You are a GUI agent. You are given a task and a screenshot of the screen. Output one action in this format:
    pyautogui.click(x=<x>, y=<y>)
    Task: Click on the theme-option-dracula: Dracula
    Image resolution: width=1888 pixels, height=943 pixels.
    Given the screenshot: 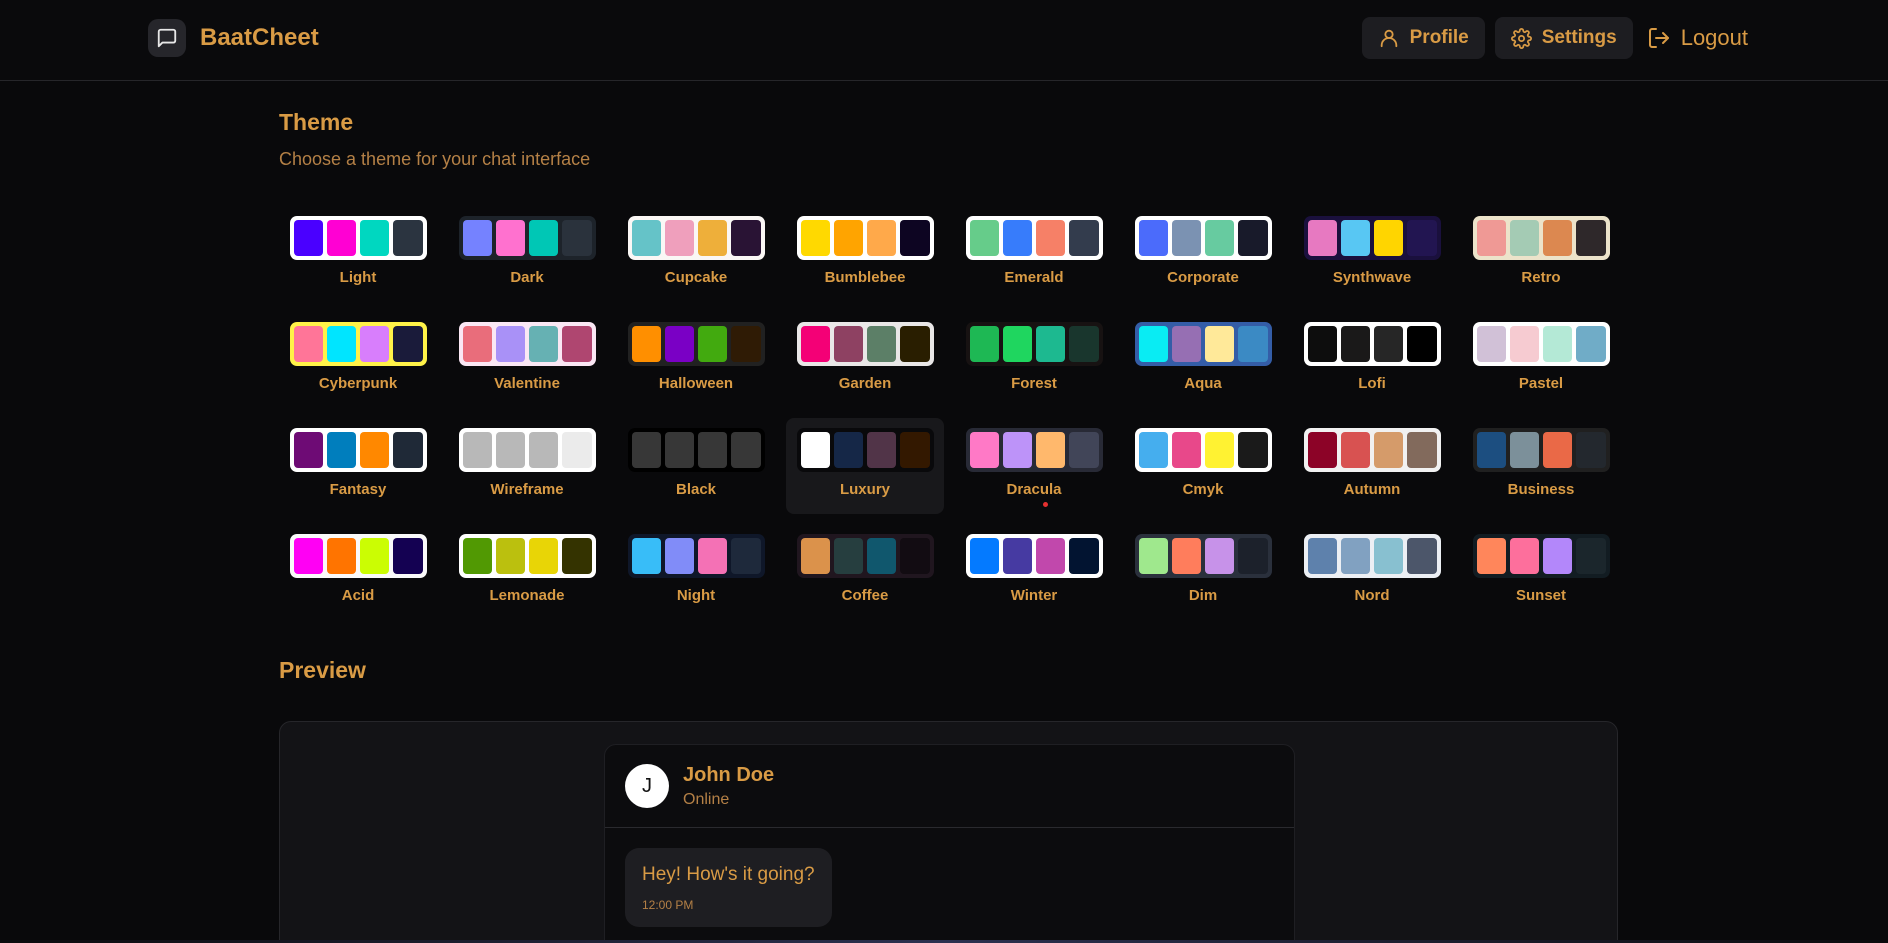 What is the action you would take?
    pyautogui.click(x=1034, y=466)
    